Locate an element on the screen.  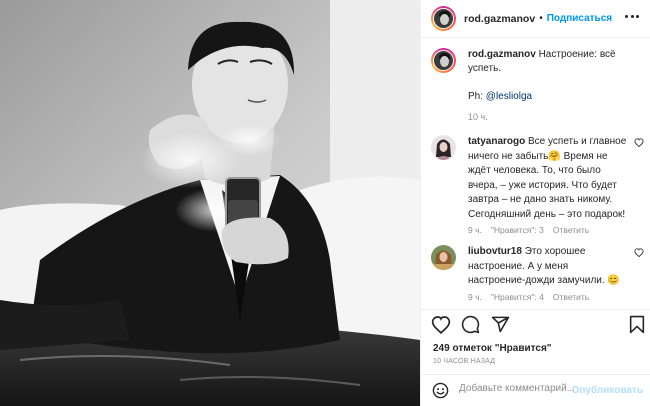
comment-username: liubovtur18 is located at coordinates (495, 251).